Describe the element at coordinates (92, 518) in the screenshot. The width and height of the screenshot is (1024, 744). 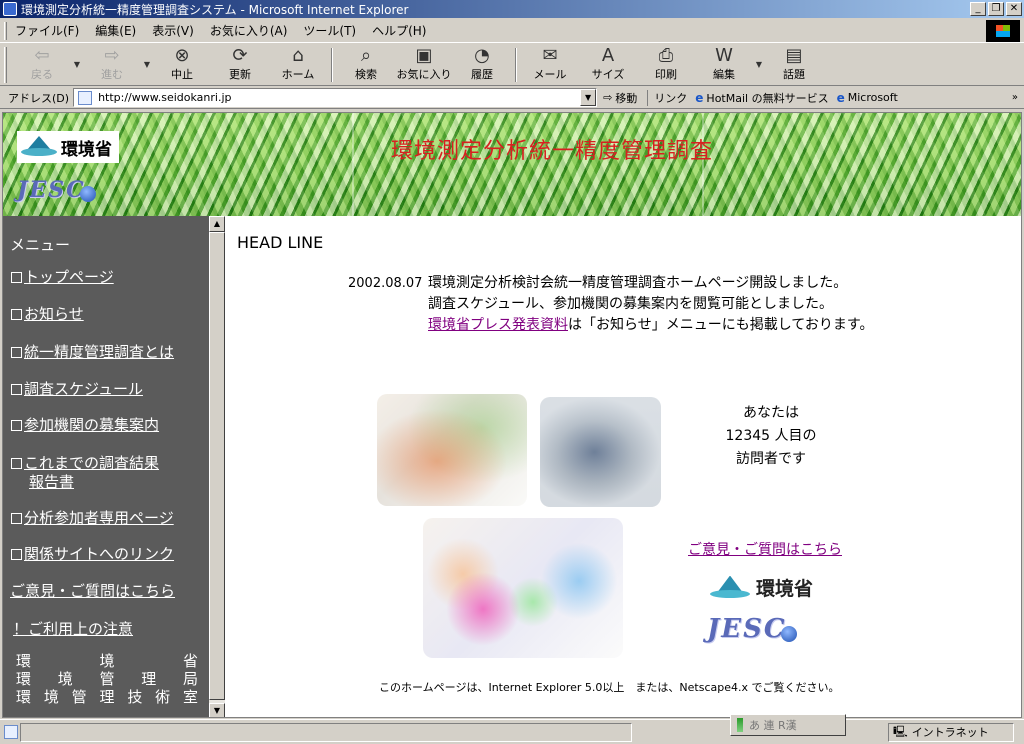
I see `sidebar-item-participants: 分析参加者専用ページ` at that location.